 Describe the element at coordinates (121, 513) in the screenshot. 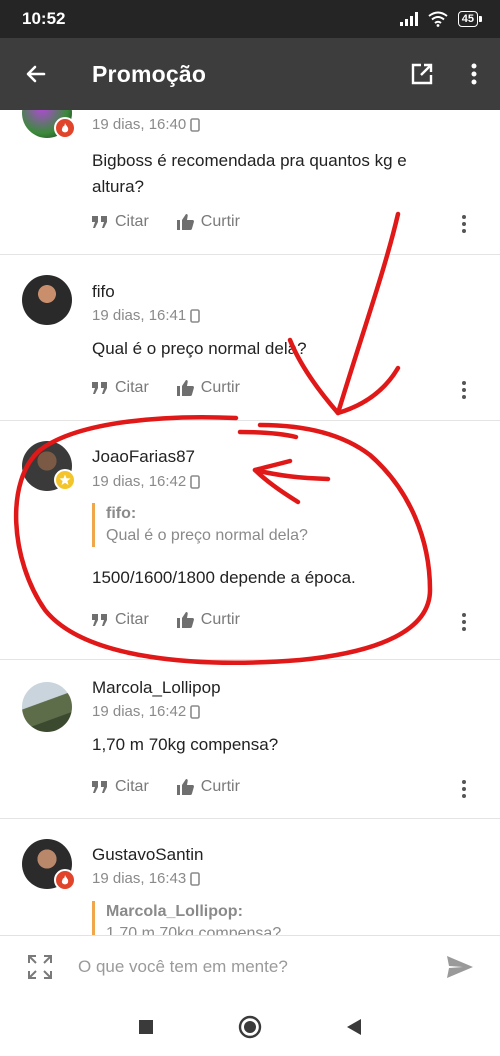

I see `quote-author: fifo:` at that location.